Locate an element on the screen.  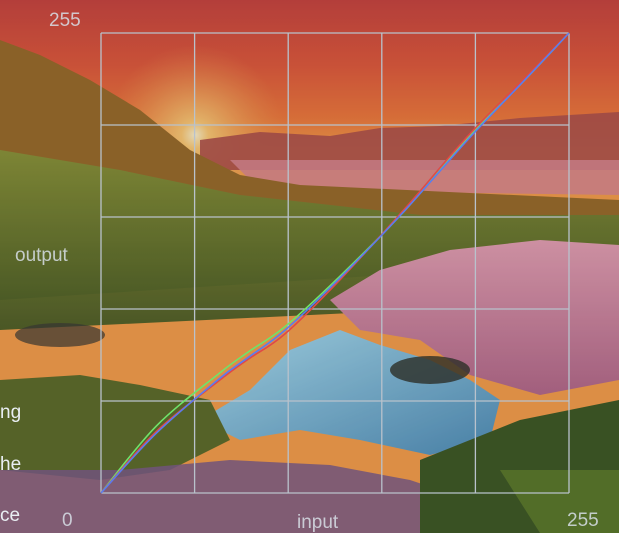
x-axis-max-label: 255 is located at coordinates (583, 520).